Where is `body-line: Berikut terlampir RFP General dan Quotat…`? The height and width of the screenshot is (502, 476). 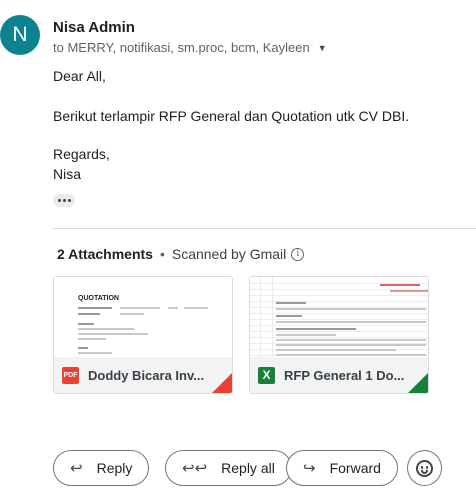 body-line: Berikut terlampir RFP General dan Quotat… is located at coordinates (231, 116).